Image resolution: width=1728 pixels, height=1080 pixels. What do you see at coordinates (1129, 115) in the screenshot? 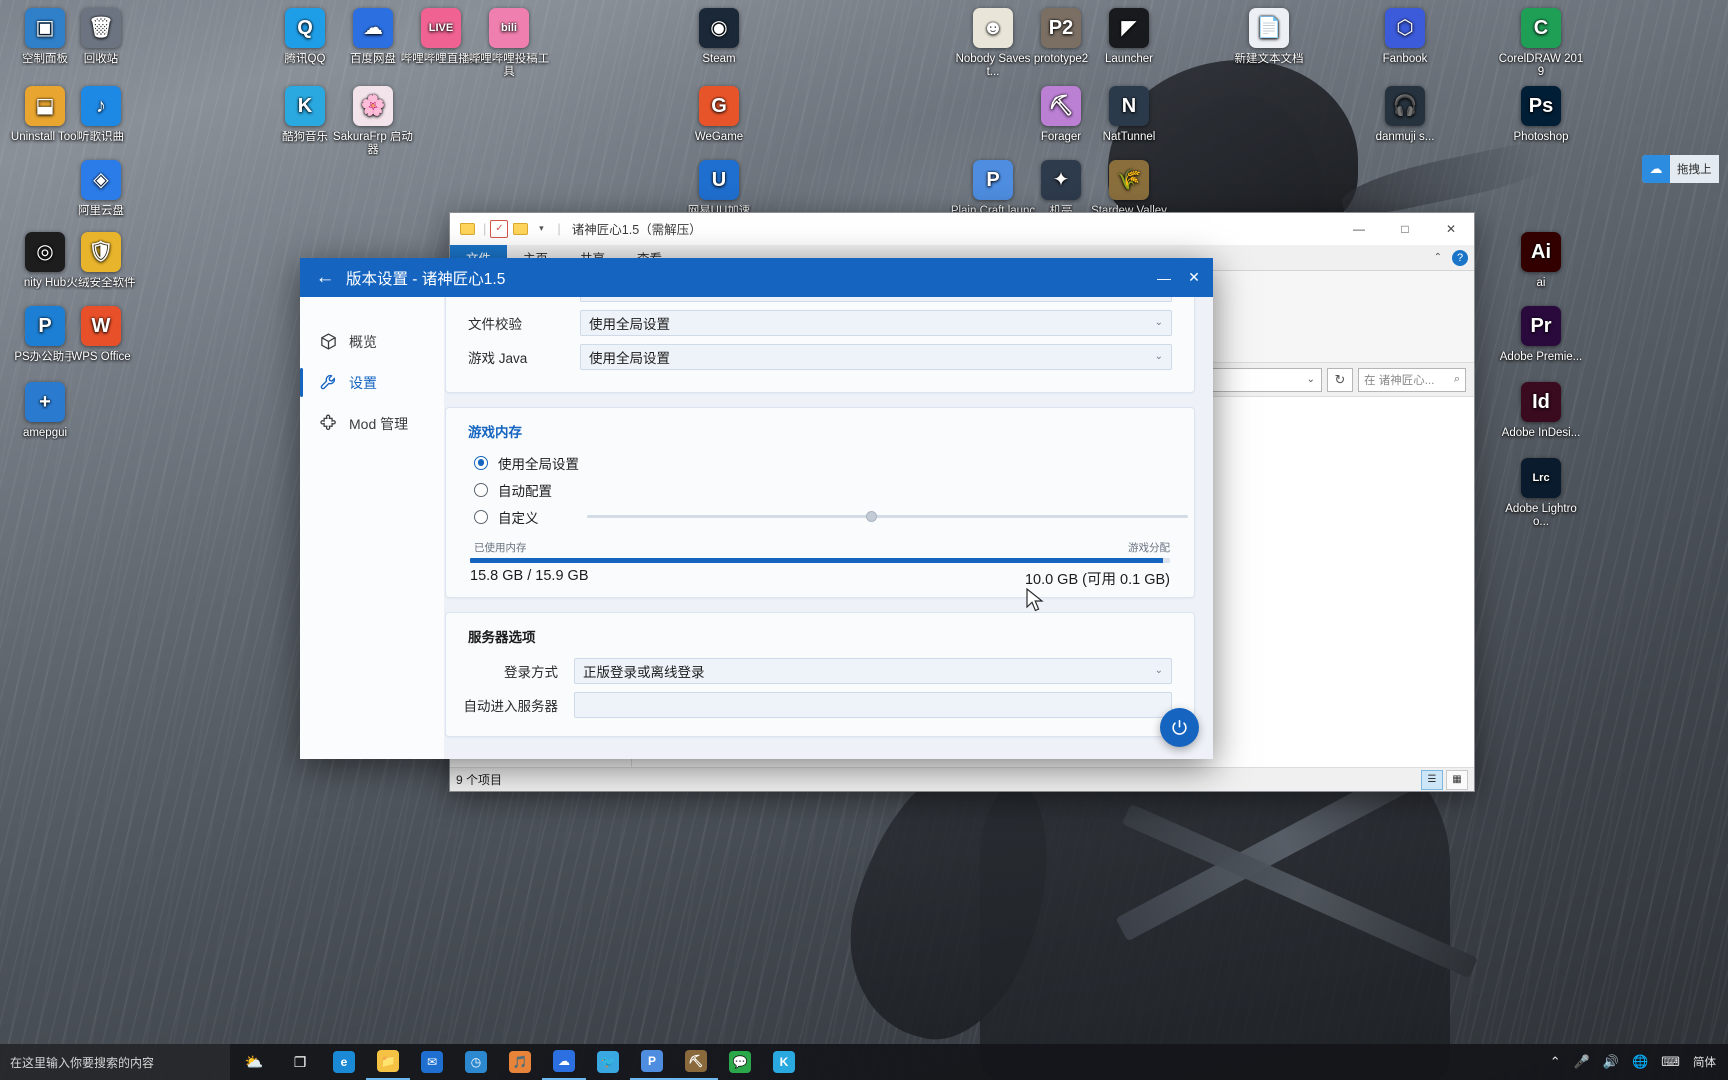
I see `desktop-icon: N NatTunnel` at bounding box center [1129, 115].